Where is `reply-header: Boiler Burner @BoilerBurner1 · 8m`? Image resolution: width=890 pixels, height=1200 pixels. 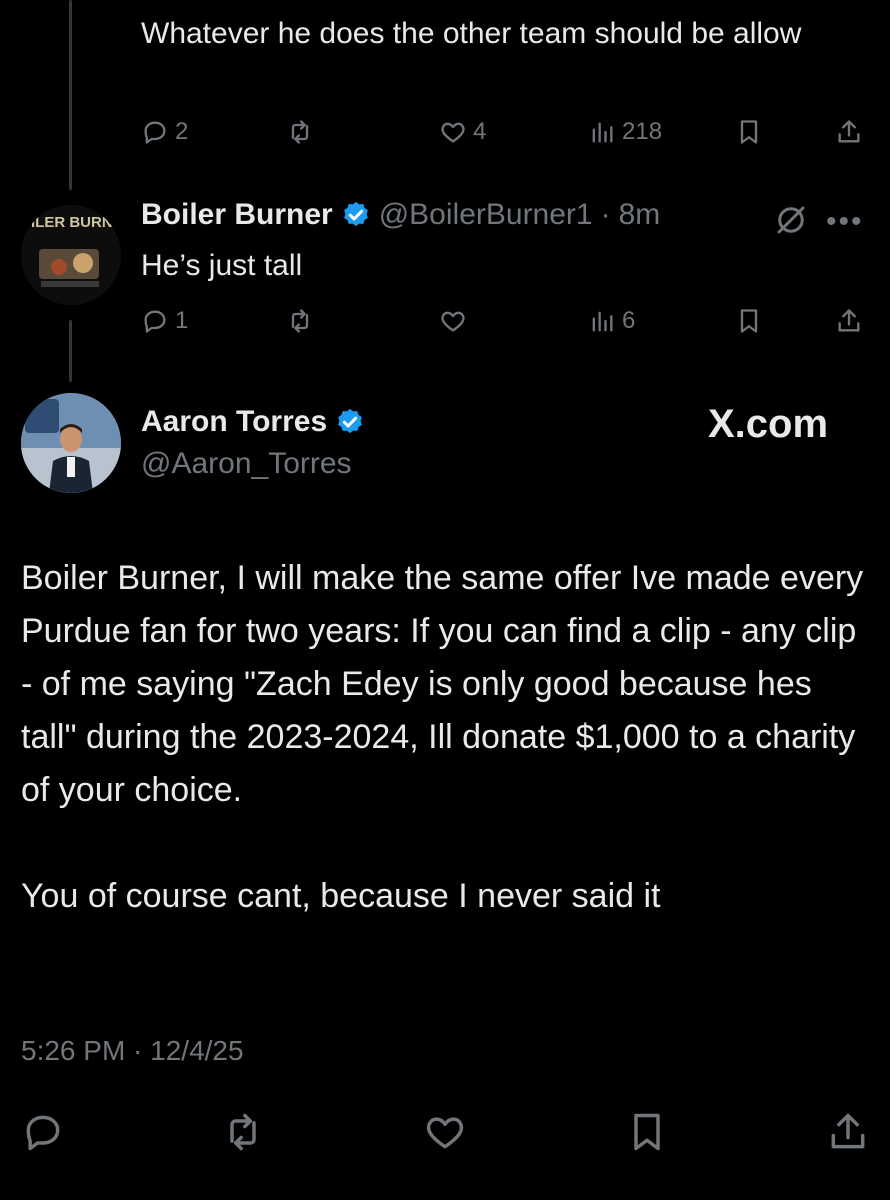
reply-header: Boiler Burner @BoilerBurner1 · 8m is located at coordinates (400, 215).